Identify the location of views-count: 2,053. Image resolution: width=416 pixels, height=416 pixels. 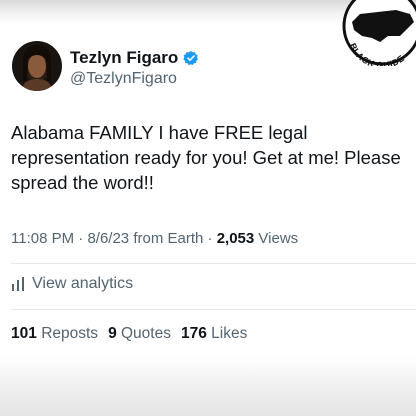
(235, 238).